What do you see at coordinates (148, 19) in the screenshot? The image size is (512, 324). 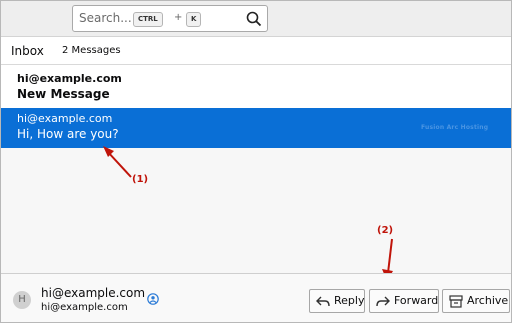 I see `shortcut-ctrl-key: CTRL` at bounding box center [148, 19].